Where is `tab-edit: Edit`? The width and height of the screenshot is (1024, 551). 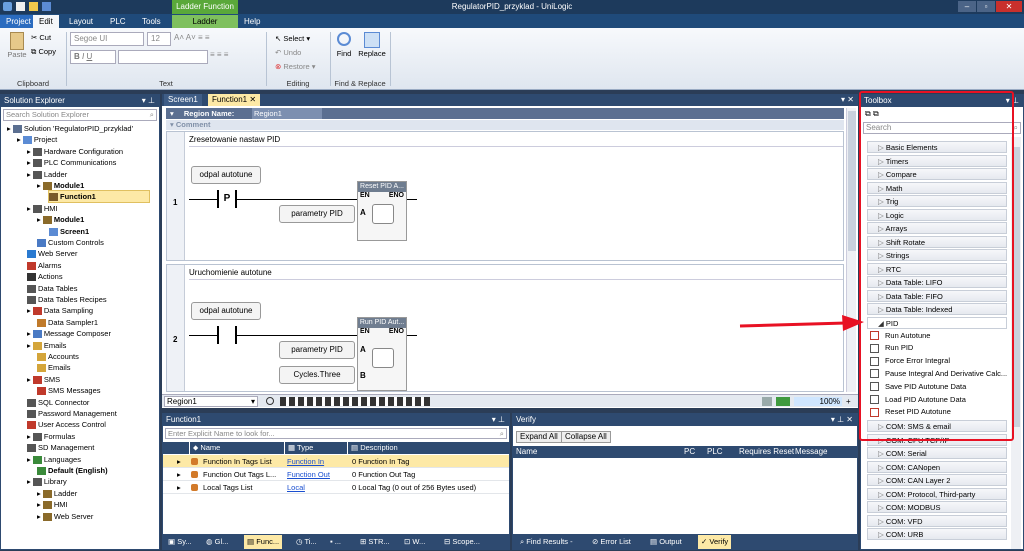 tab-edit: Edit is located at coordinates (46, 21).